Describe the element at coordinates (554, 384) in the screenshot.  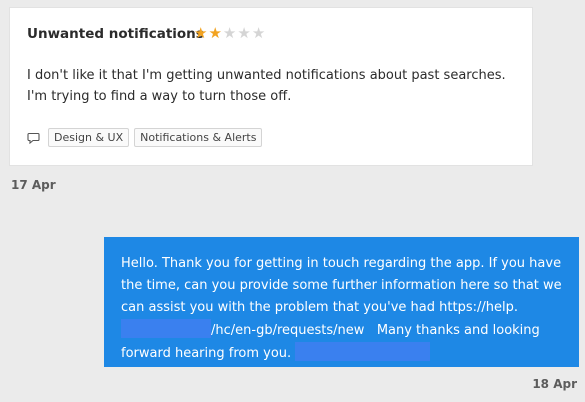
I see `reply-date: 18 Apr` at that location.